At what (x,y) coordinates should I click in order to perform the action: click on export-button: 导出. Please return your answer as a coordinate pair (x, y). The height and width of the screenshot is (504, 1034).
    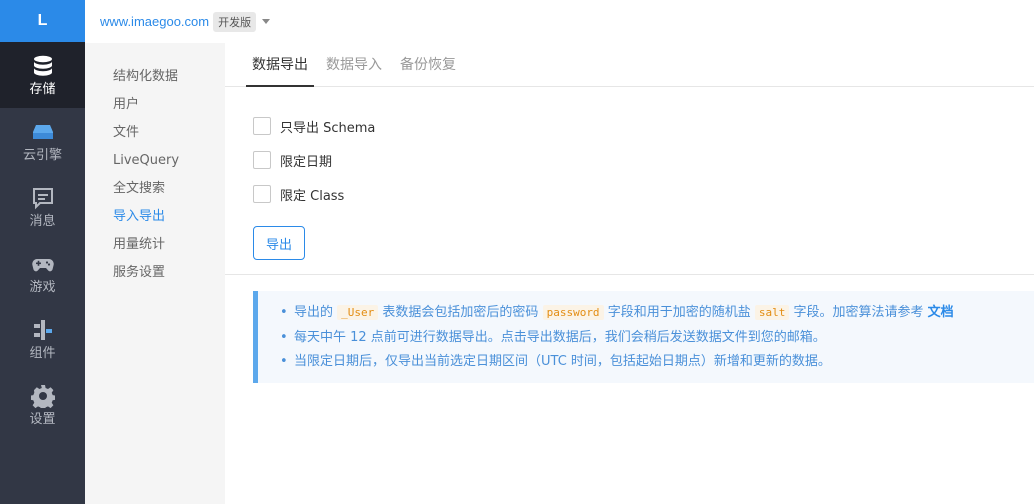
    Looking at the image, I should click on (279, 243).